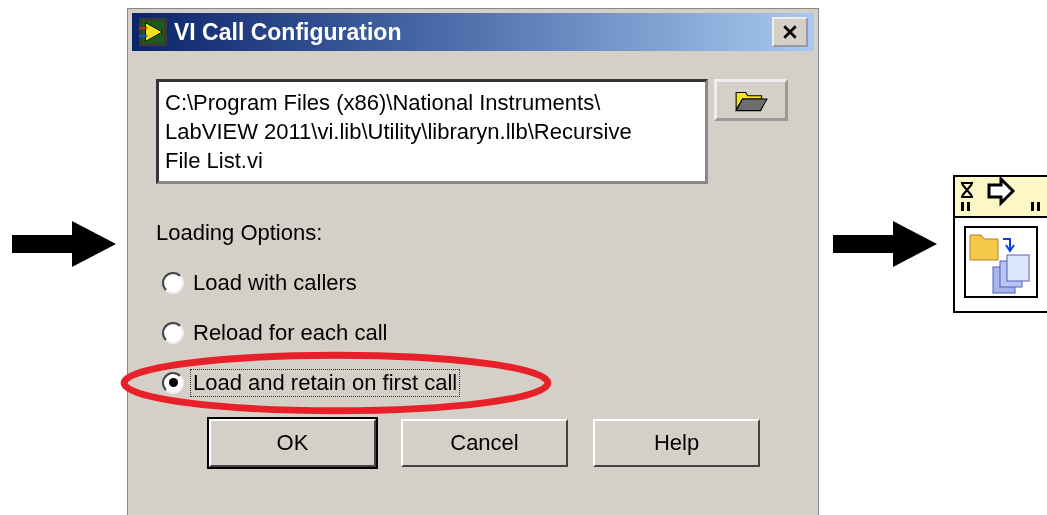  Describe the element at coordinates (292, 443) in the screenshot. I see `dialog-button: OK` at that location.